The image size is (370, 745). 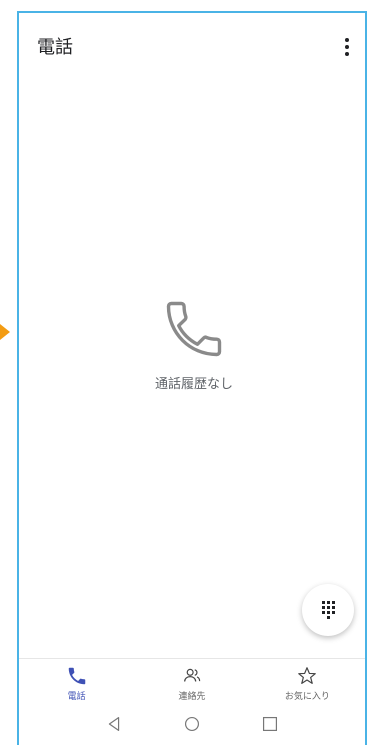 What do you see at coordinates (197, 53) in the screenshot?
I see `app-header: 電話` at bounding box center [197, 53].